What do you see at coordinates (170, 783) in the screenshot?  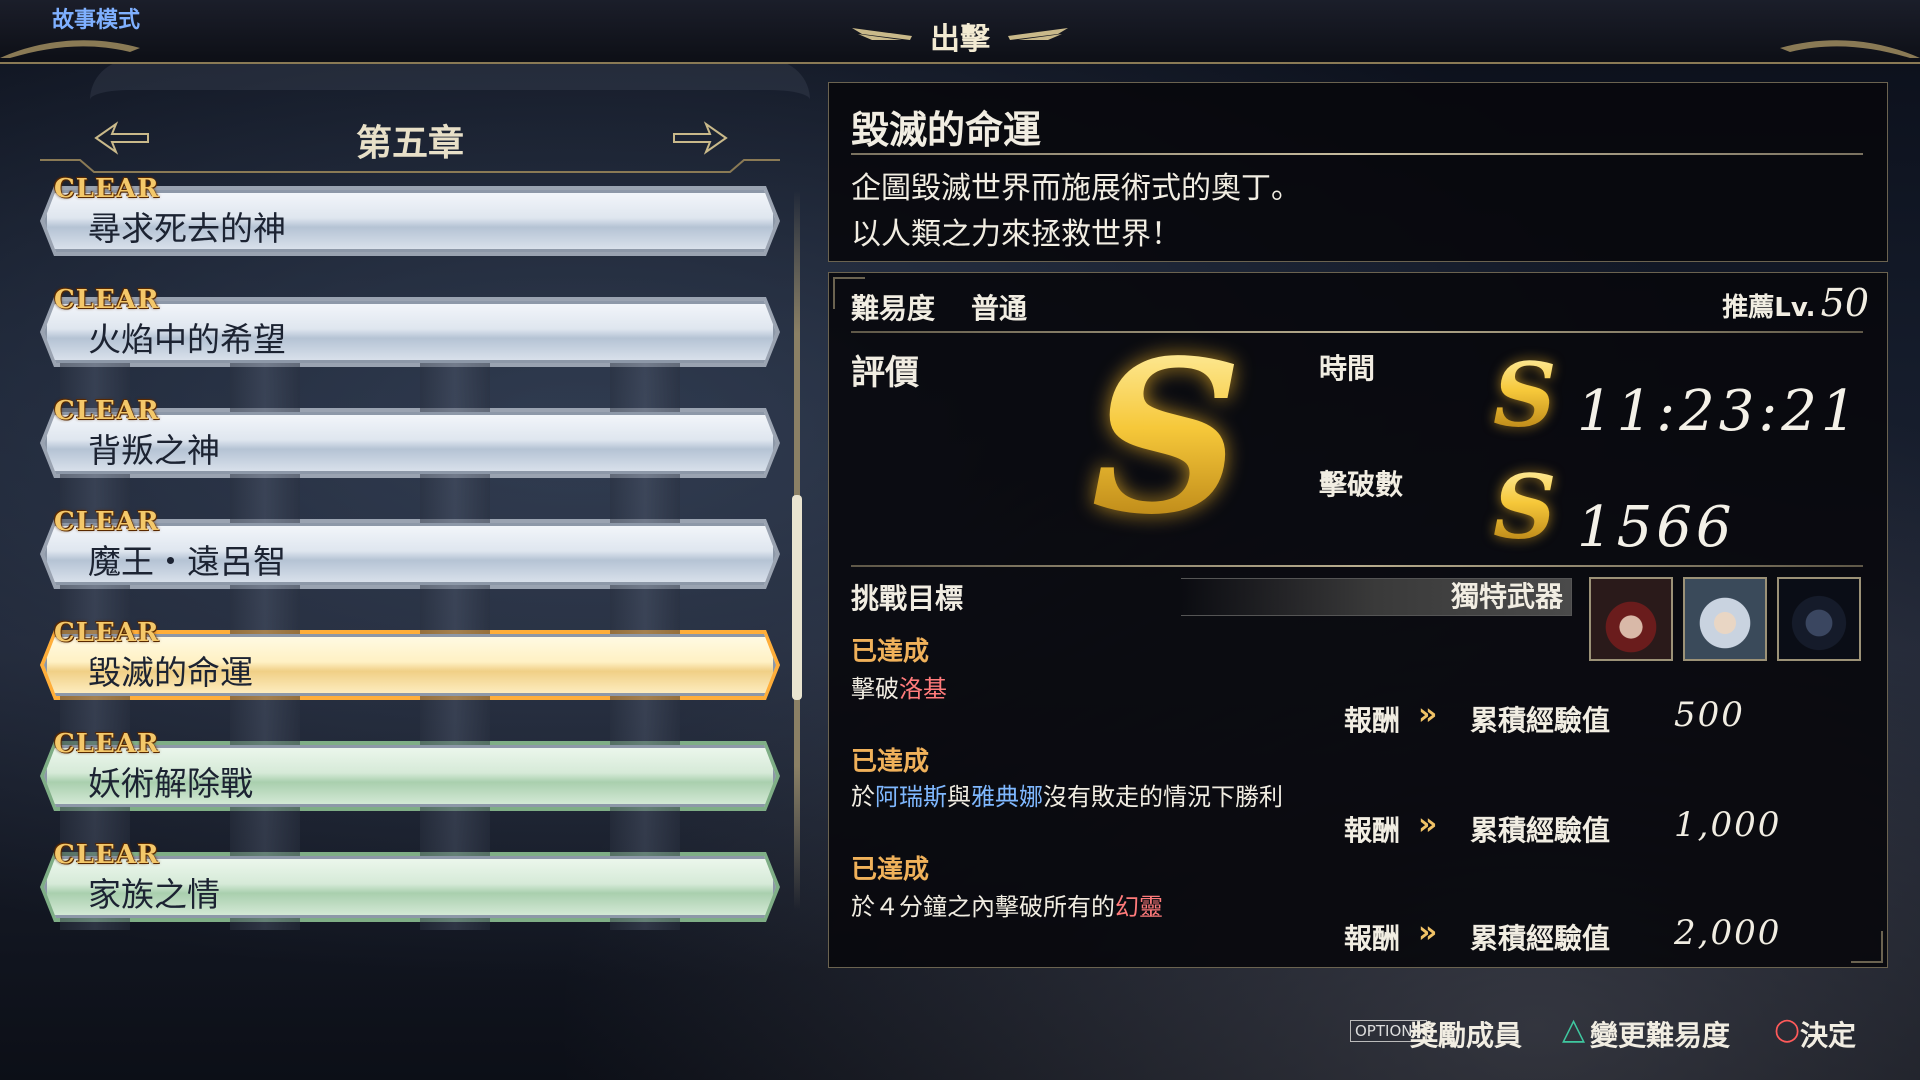 I see `mission-name: 妖術解除戰` at bounding box center [170, 783].